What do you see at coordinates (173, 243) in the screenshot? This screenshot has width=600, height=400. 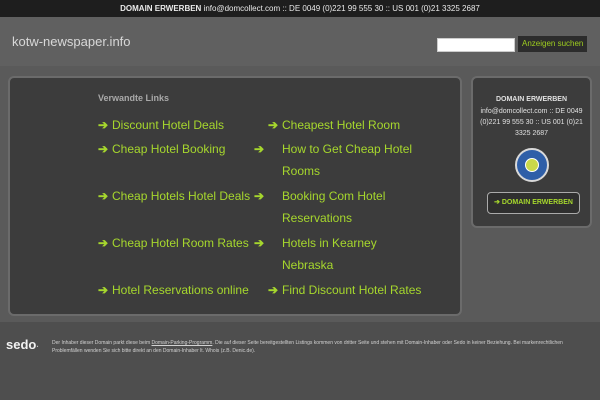 I see `related-link: ➔ Cheap Hotel Room Rates` at bounding box center [173, 243].